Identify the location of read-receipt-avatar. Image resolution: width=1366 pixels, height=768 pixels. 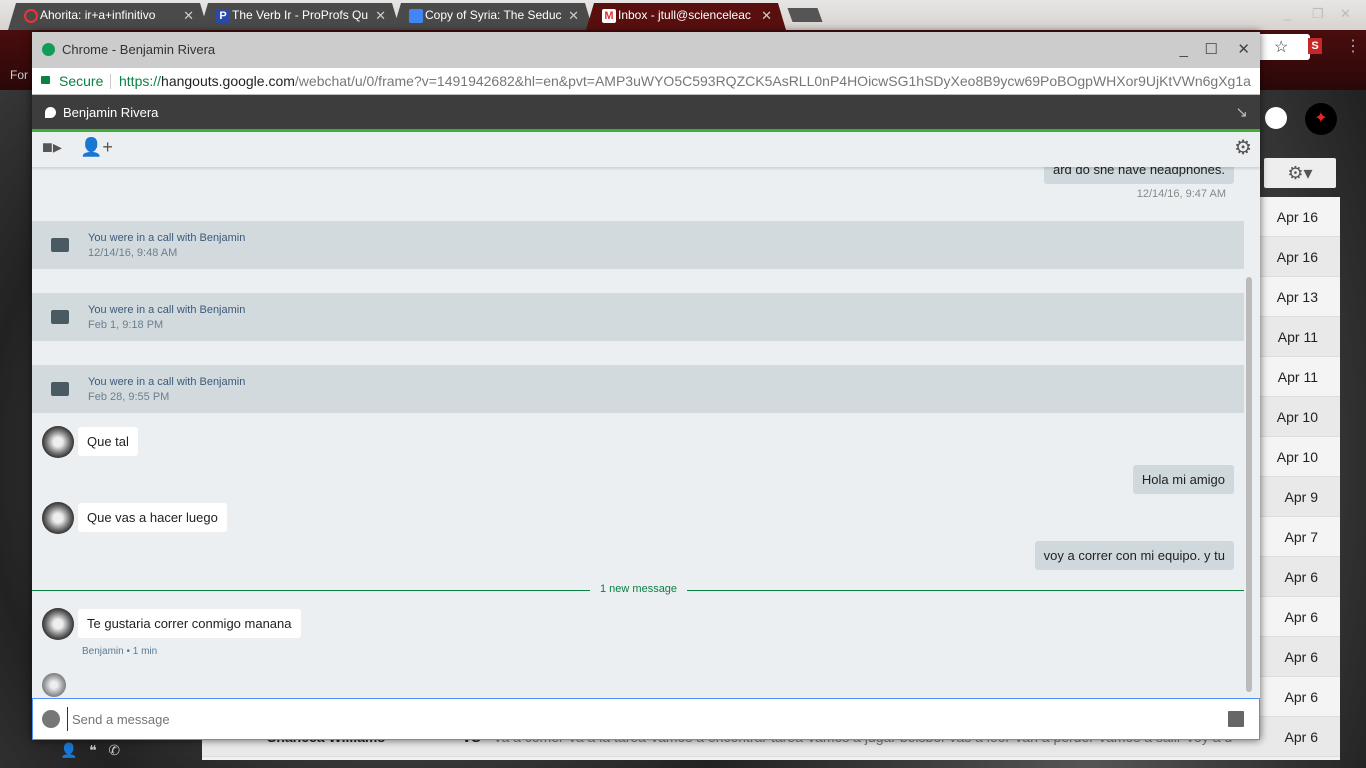
(54, 685).